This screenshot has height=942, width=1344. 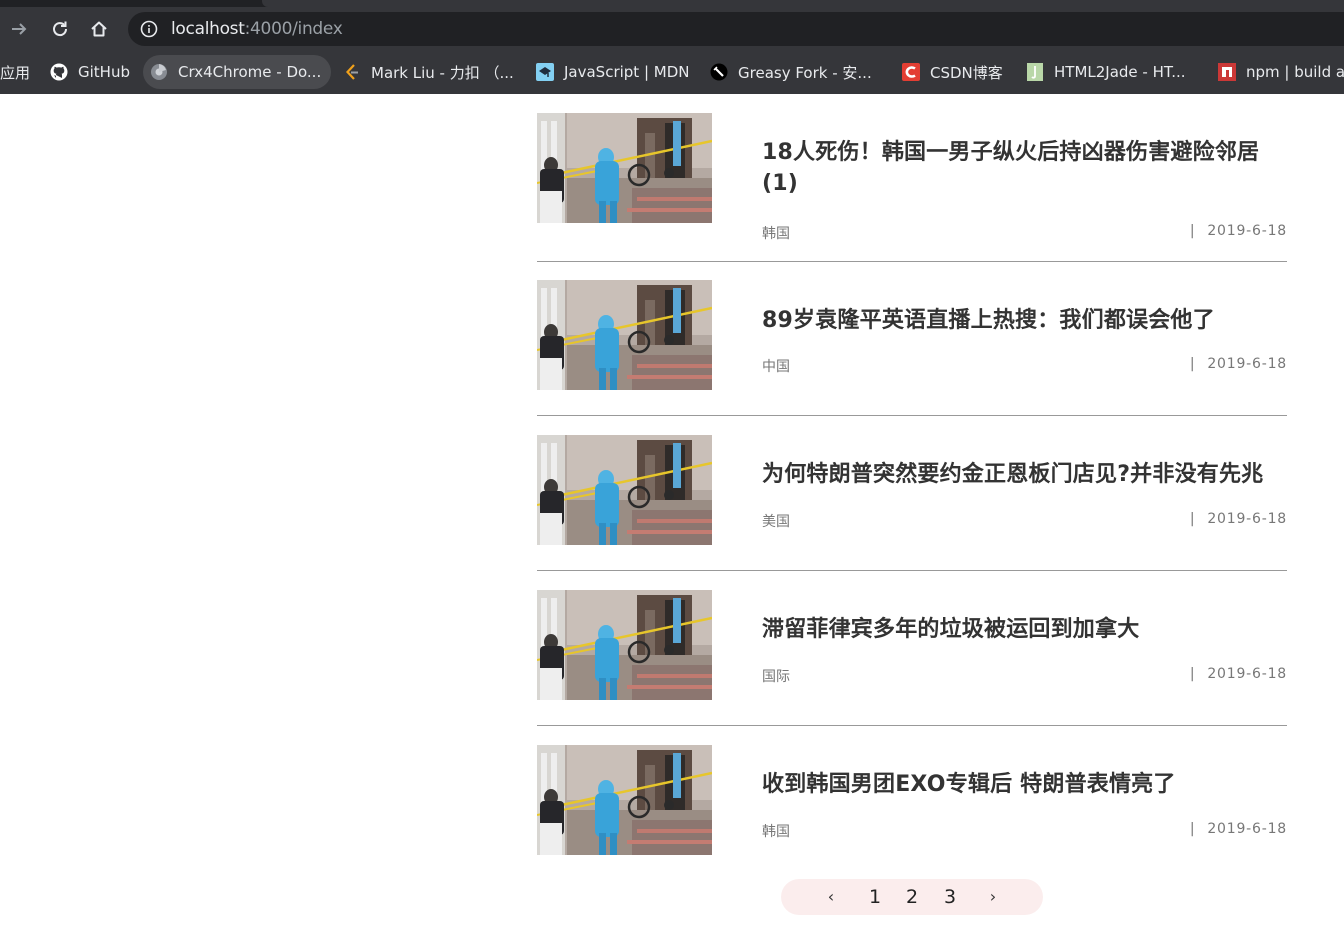 I want to click on news-tag: 中国, so click(x=776, y=366).